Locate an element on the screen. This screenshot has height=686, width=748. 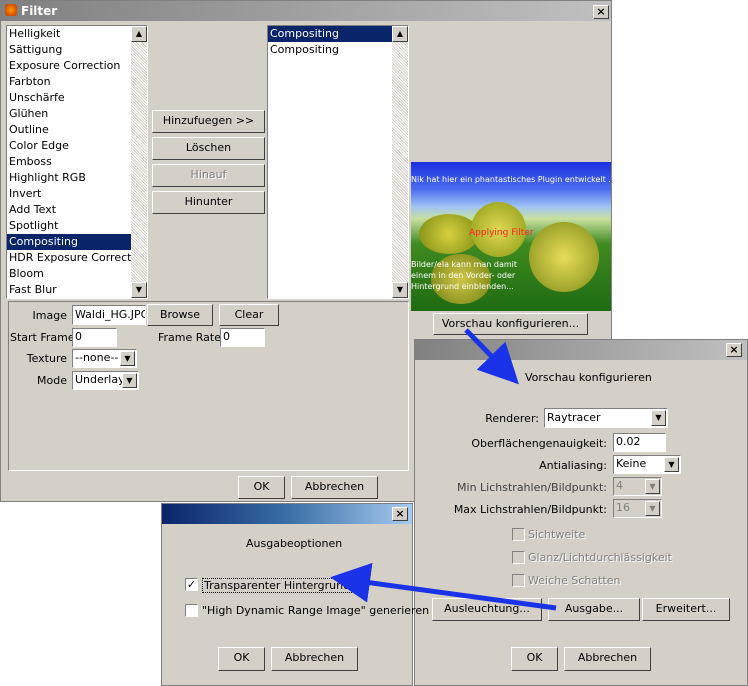
surface-accuracy-field: 0.02 is located at coordinates (639, 442).